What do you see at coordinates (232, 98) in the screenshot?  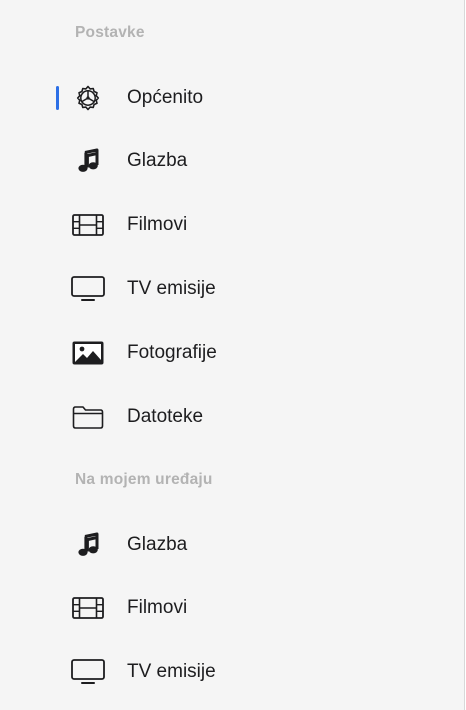 I see `sidebar-item-opcenito: Općenito` at bounding box center [232, 98].